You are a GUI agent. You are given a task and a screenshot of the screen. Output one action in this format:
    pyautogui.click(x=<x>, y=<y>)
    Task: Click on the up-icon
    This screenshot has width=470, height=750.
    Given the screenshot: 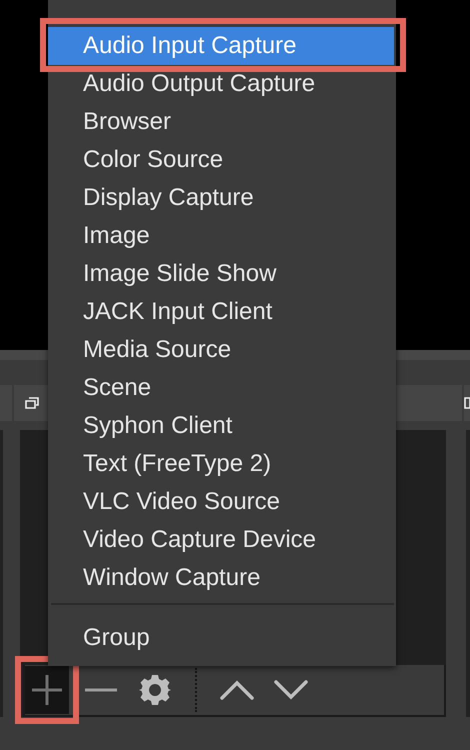 What is the action you would take?
    pyautogui.click(x=237, y=690)
    